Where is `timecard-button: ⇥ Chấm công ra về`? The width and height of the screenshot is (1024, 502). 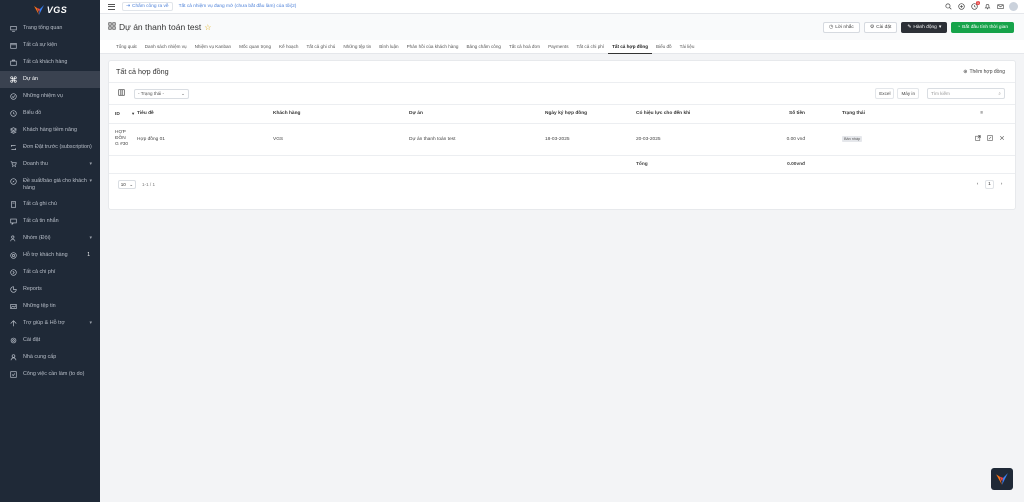
timecard-button: ⇥ Chấm công ra về is located at coordinates (147, 6).